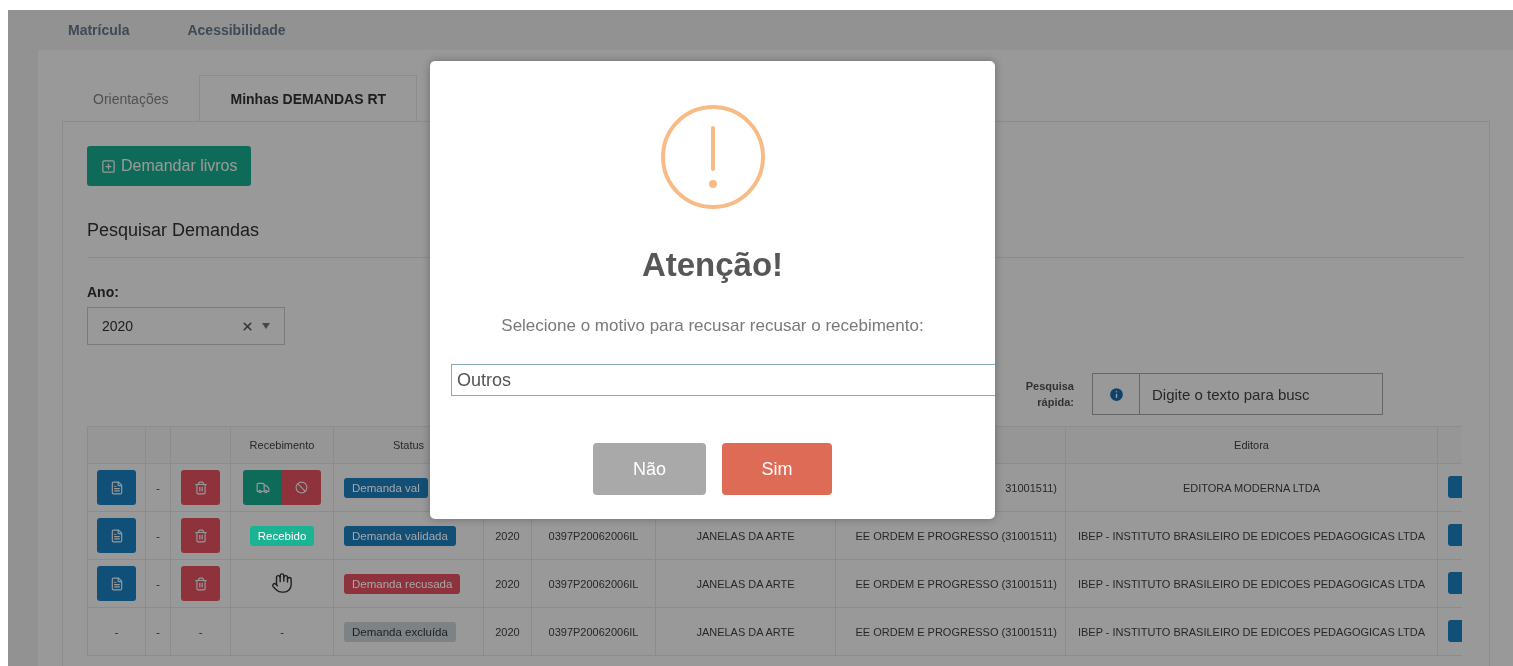 This screenshot has height=666, width=1513. Describe the element at coordinates (169, 166) in the screenshot. I see `add-books-button: Demandar livros` at that location.